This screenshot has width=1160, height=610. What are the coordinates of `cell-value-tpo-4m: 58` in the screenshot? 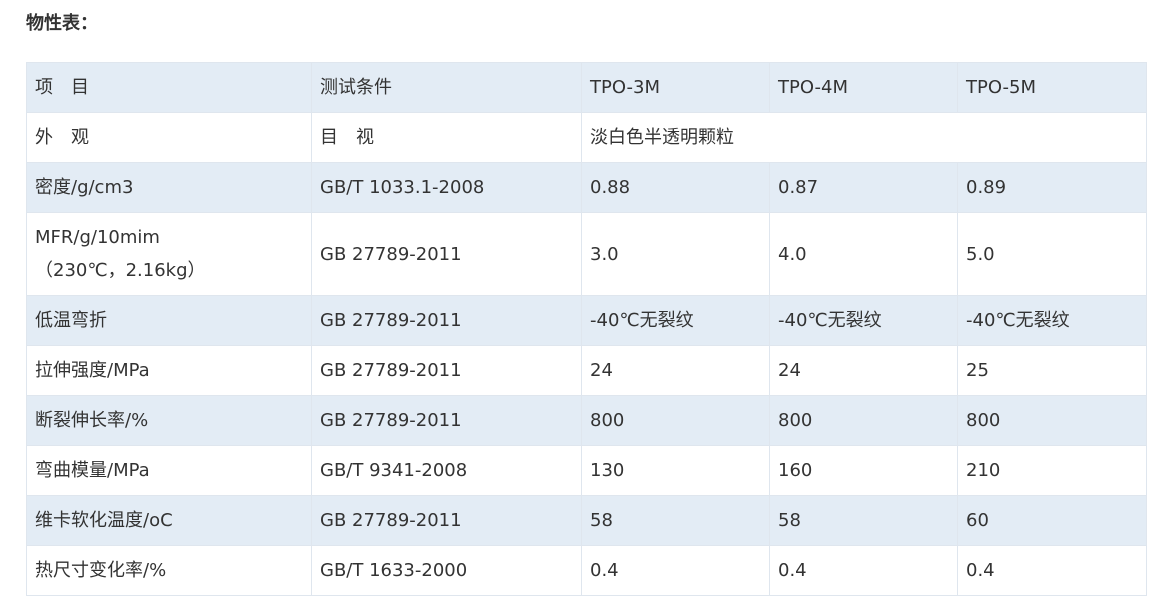 It's located at (863, 520).